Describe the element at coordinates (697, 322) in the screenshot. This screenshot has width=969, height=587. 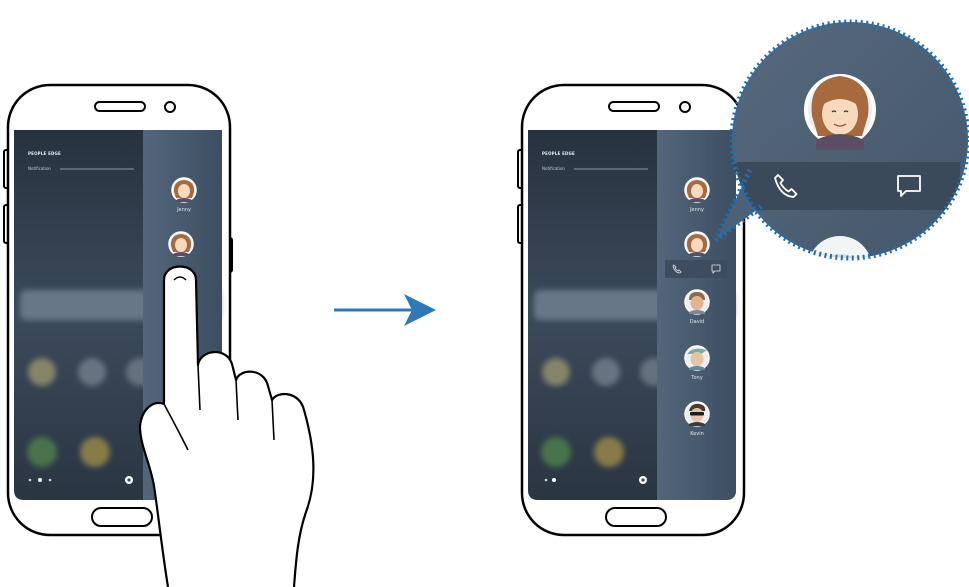
I see `contact-name: David` at that location.